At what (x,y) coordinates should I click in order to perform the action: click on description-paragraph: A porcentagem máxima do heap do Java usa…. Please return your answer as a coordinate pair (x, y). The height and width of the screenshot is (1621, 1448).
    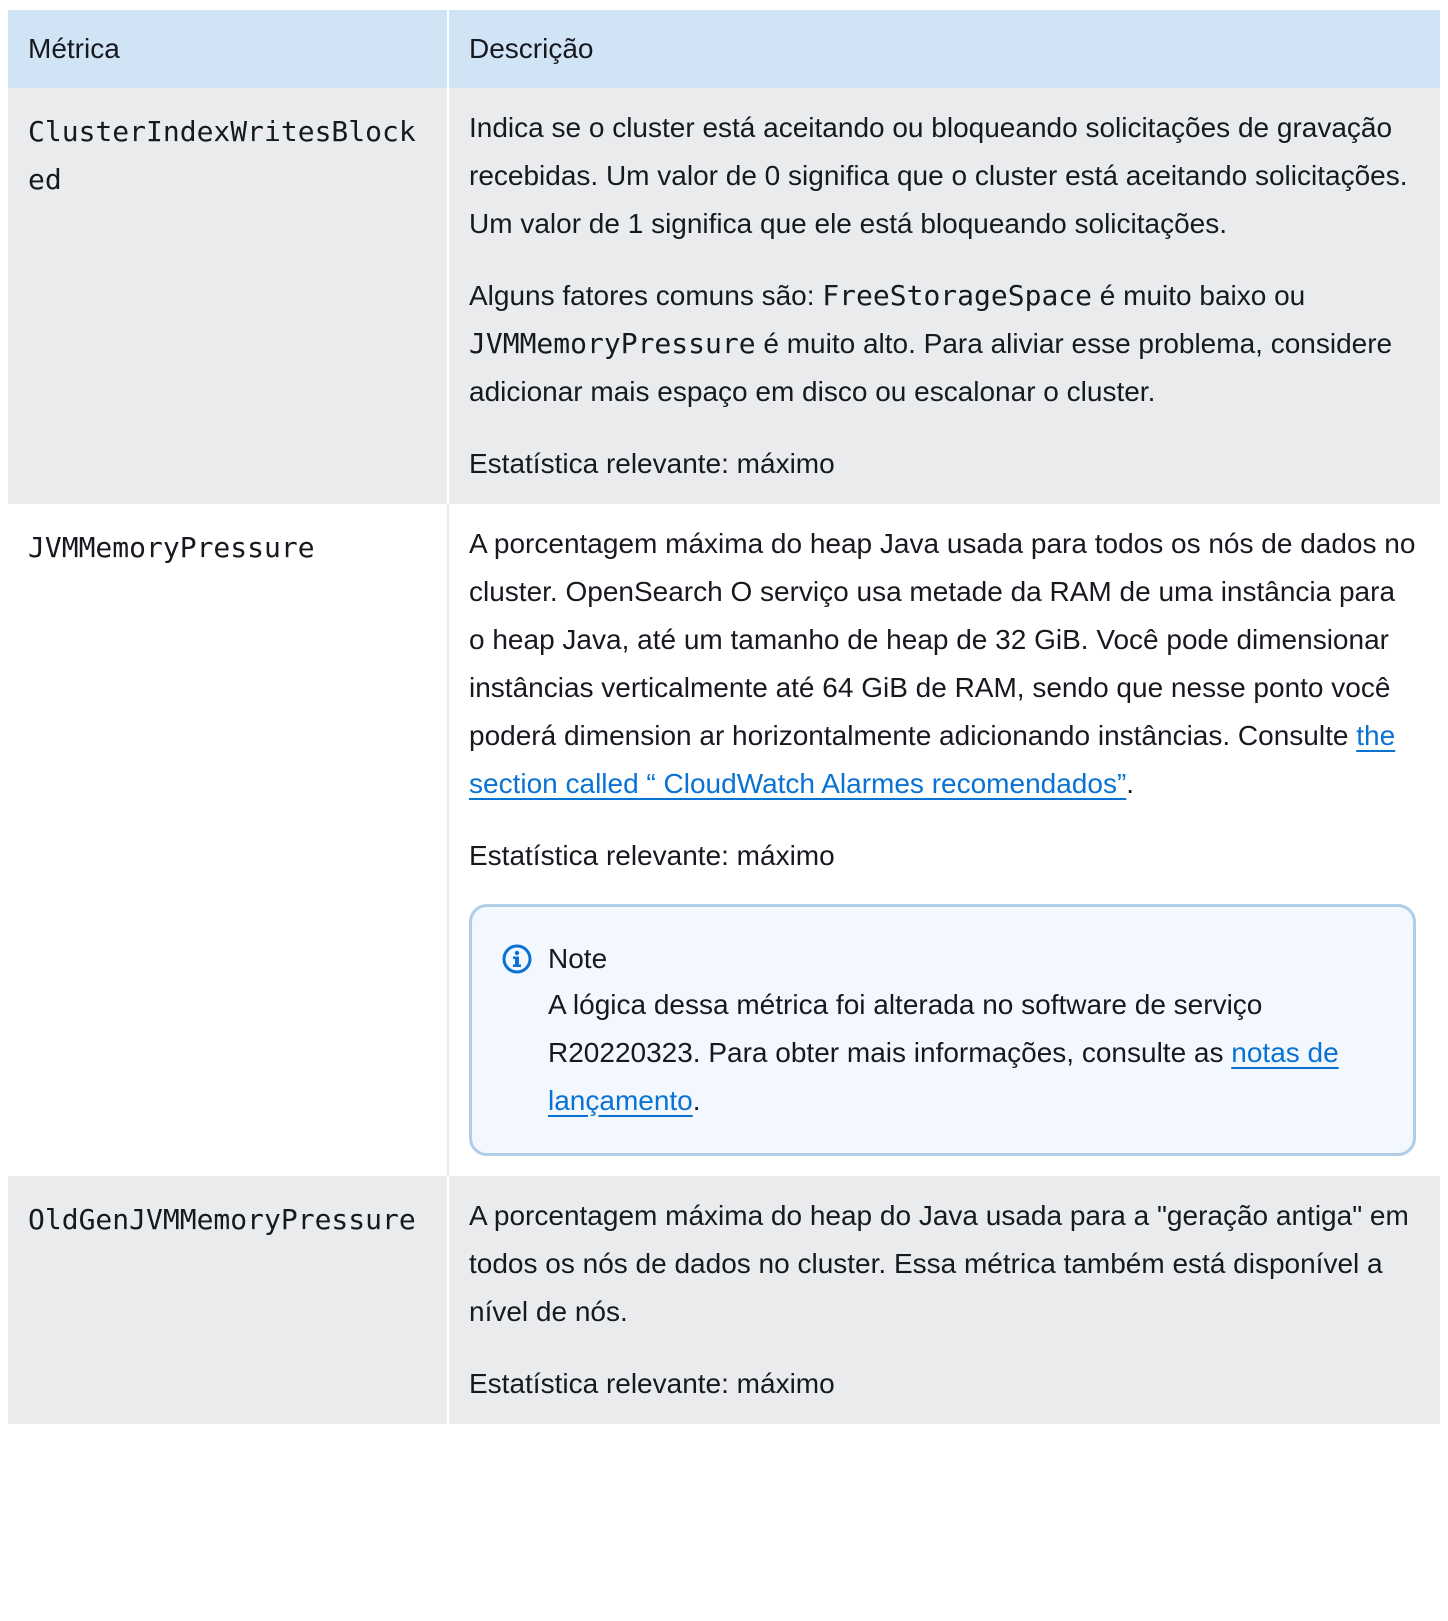
    Looking at the image, I should click on (939, 1263).